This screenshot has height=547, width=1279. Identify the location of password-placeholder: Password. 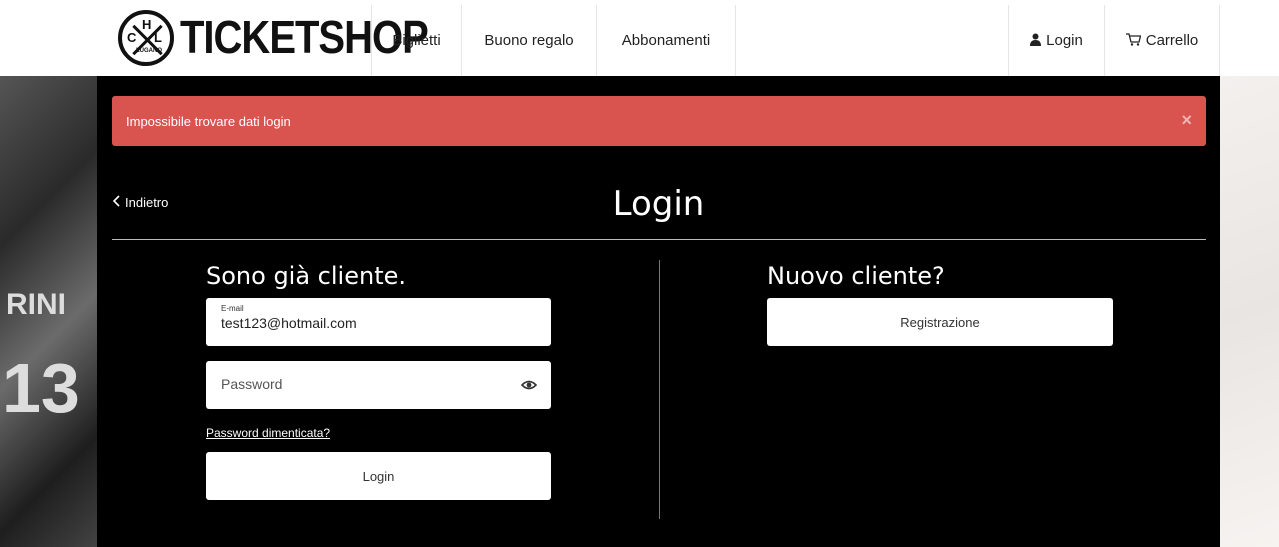
(252, 384).